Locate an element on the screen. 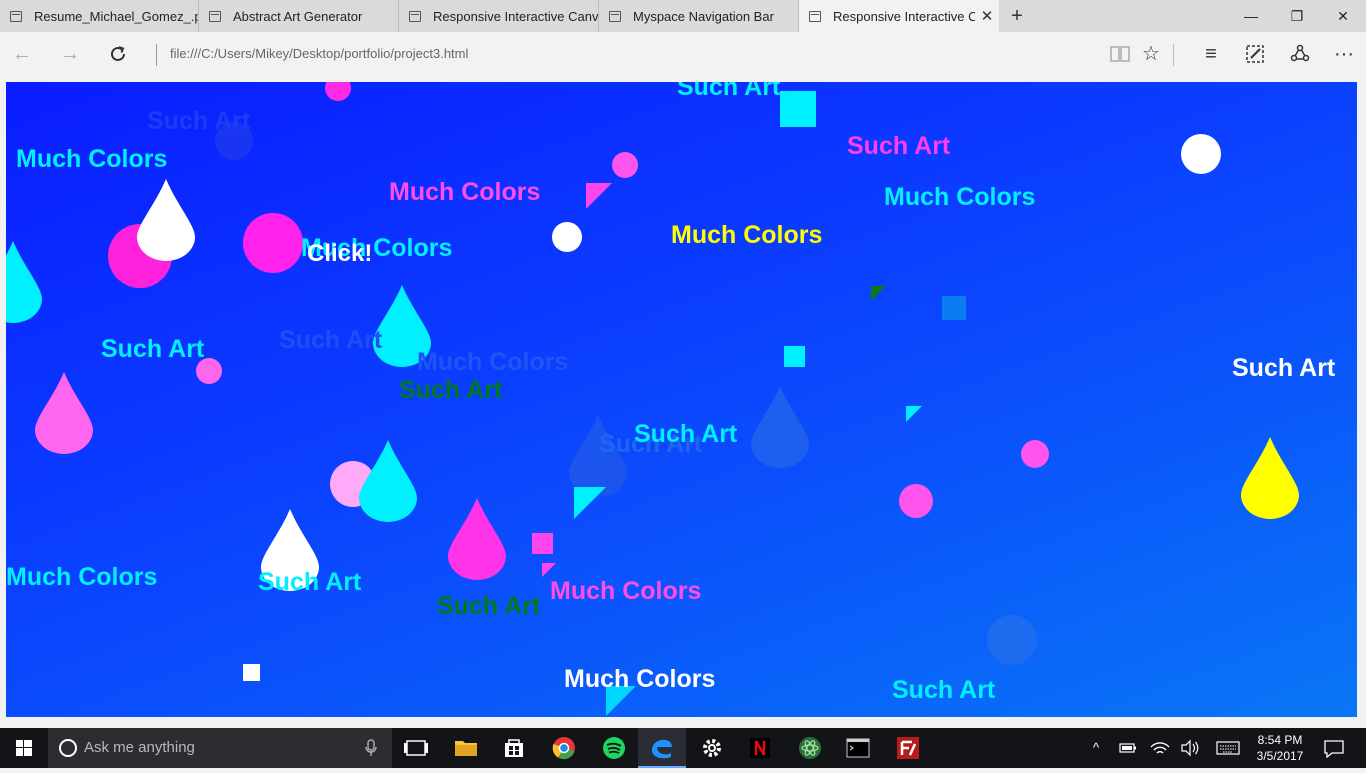 The width and height of the screenshot is (1366, 773). edge-icon is located at coordinates (662, 748).